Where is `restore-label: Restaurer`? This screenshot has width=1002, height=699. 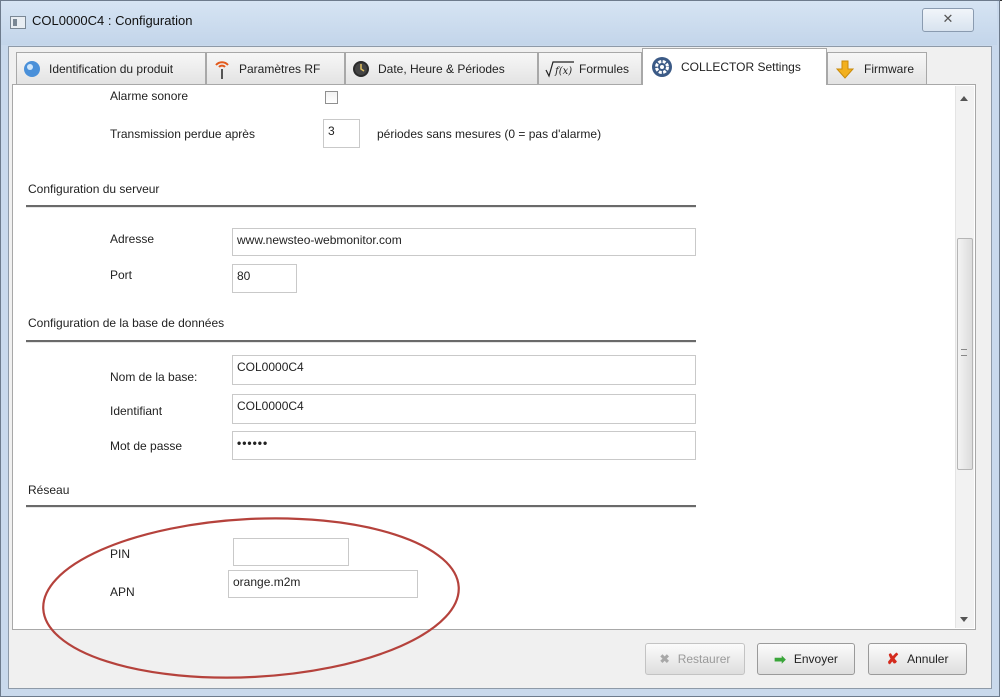
restore-label: Restaurer is located at coordinates (704, 659).